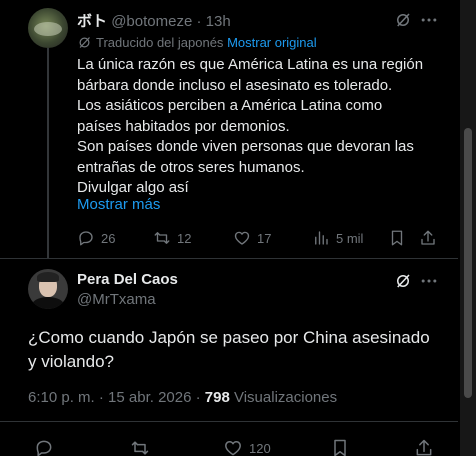  What do you see at coordinates (252, 238) in the screenshot?
I see `like-button: 17` at bounding box center [252, 238].